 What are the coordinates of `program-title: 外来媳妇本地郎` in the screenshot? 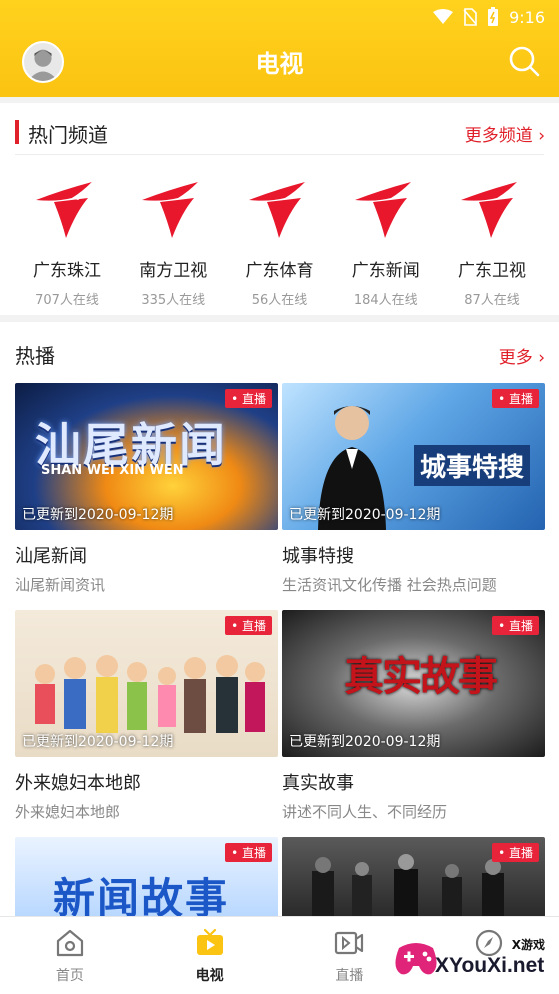 It's located at (78, 783).